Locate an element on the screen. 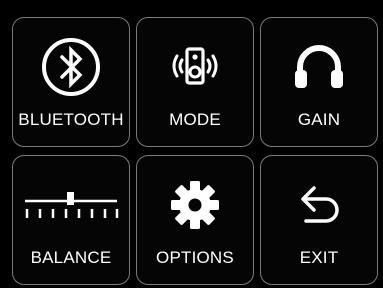 This screenshot has height=288, width=383. back-arrow-icon is located at coordinates (319, 205).